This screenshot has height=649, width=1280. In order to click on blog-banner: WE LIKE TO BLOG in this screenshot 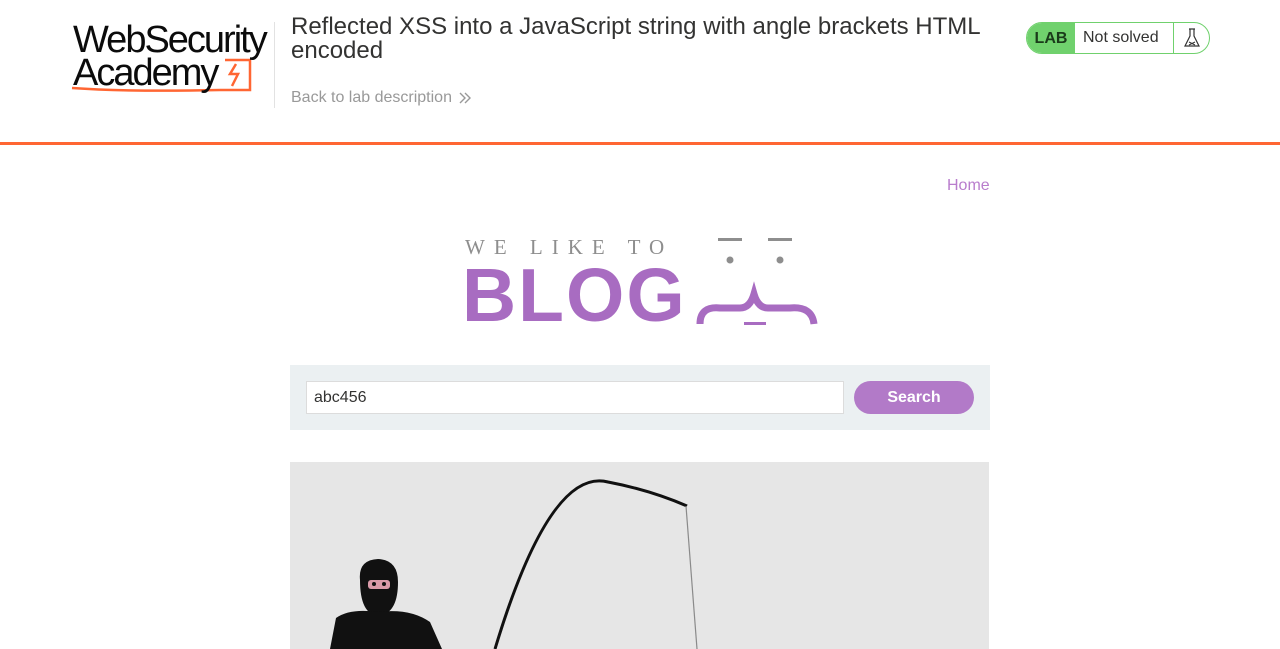, I will do `click(640, 285)`.